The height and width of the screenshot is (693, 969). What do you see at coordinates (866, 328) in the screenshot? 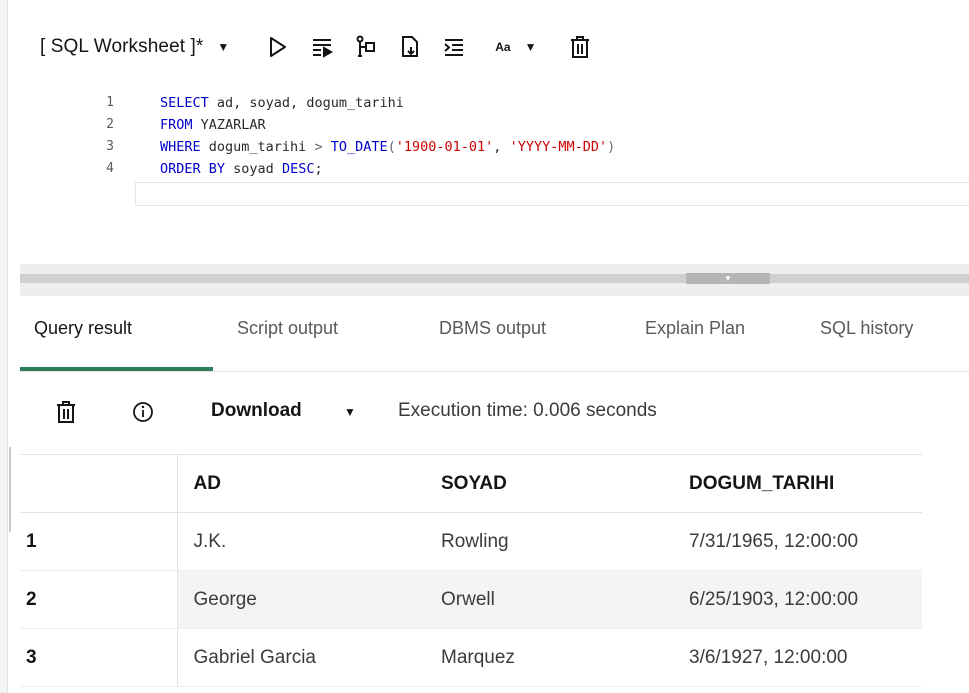
I see `tab-sql-history: SQL history` at bounding box center [866, 328].